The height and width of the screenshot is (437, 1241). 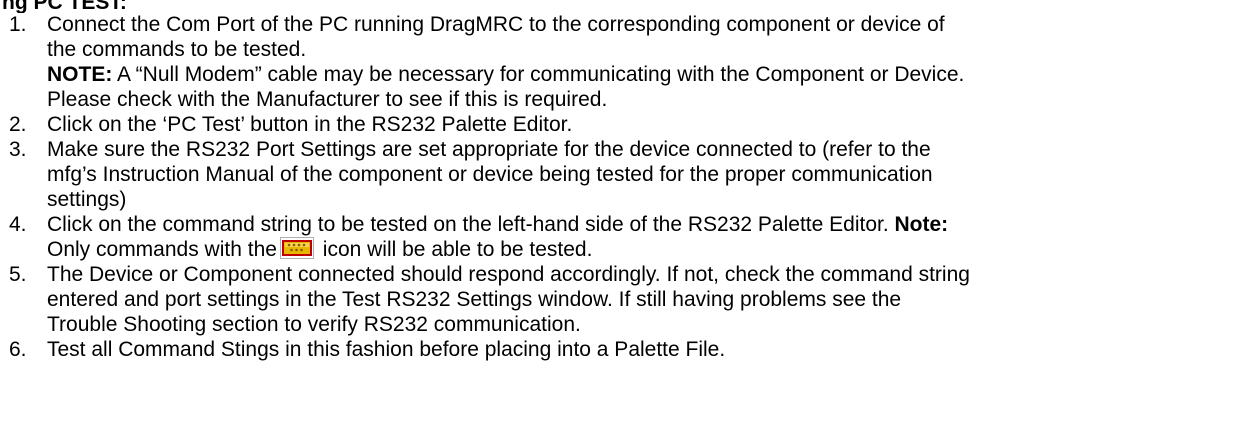 What do you see at coordinates (921, 224) in the screenshot?
I see `note-label: Note:` at bounding box center [921, 224].